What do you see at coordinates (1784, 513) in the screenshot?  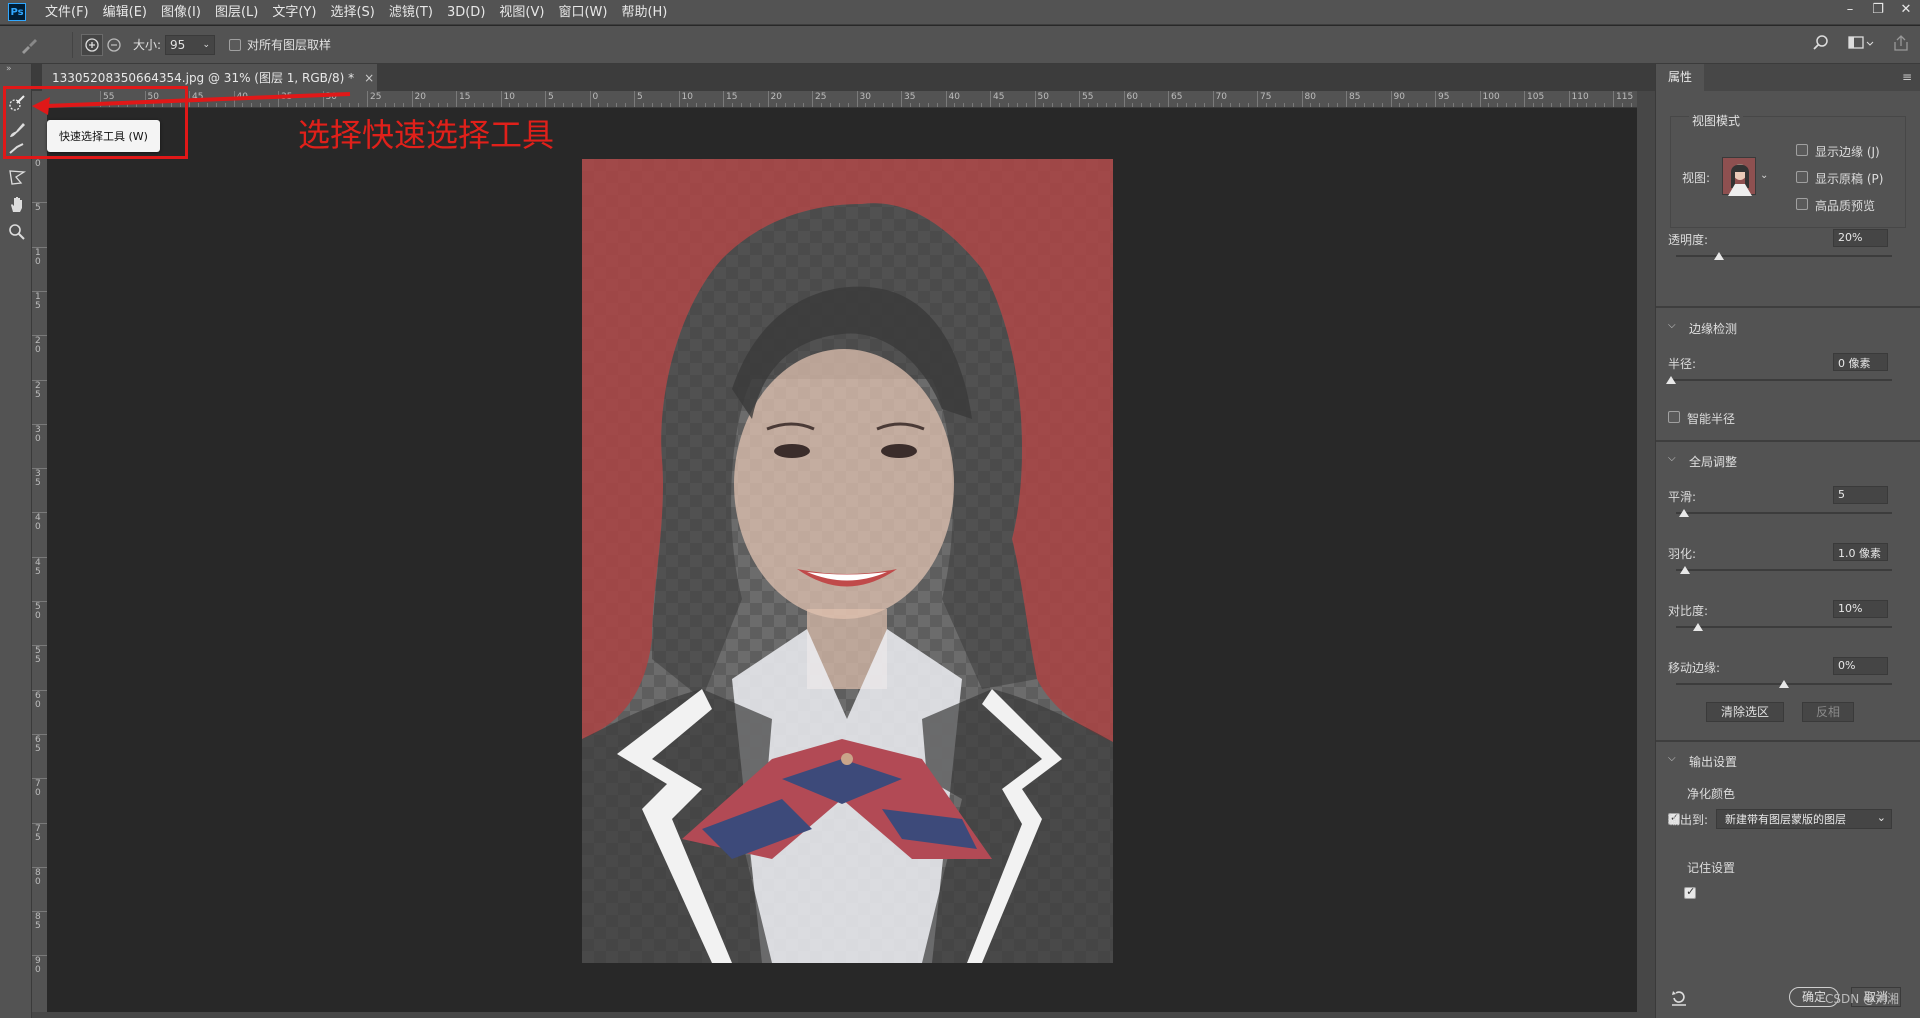 I see `smooth-slider` at bounding box center [1784, 513].